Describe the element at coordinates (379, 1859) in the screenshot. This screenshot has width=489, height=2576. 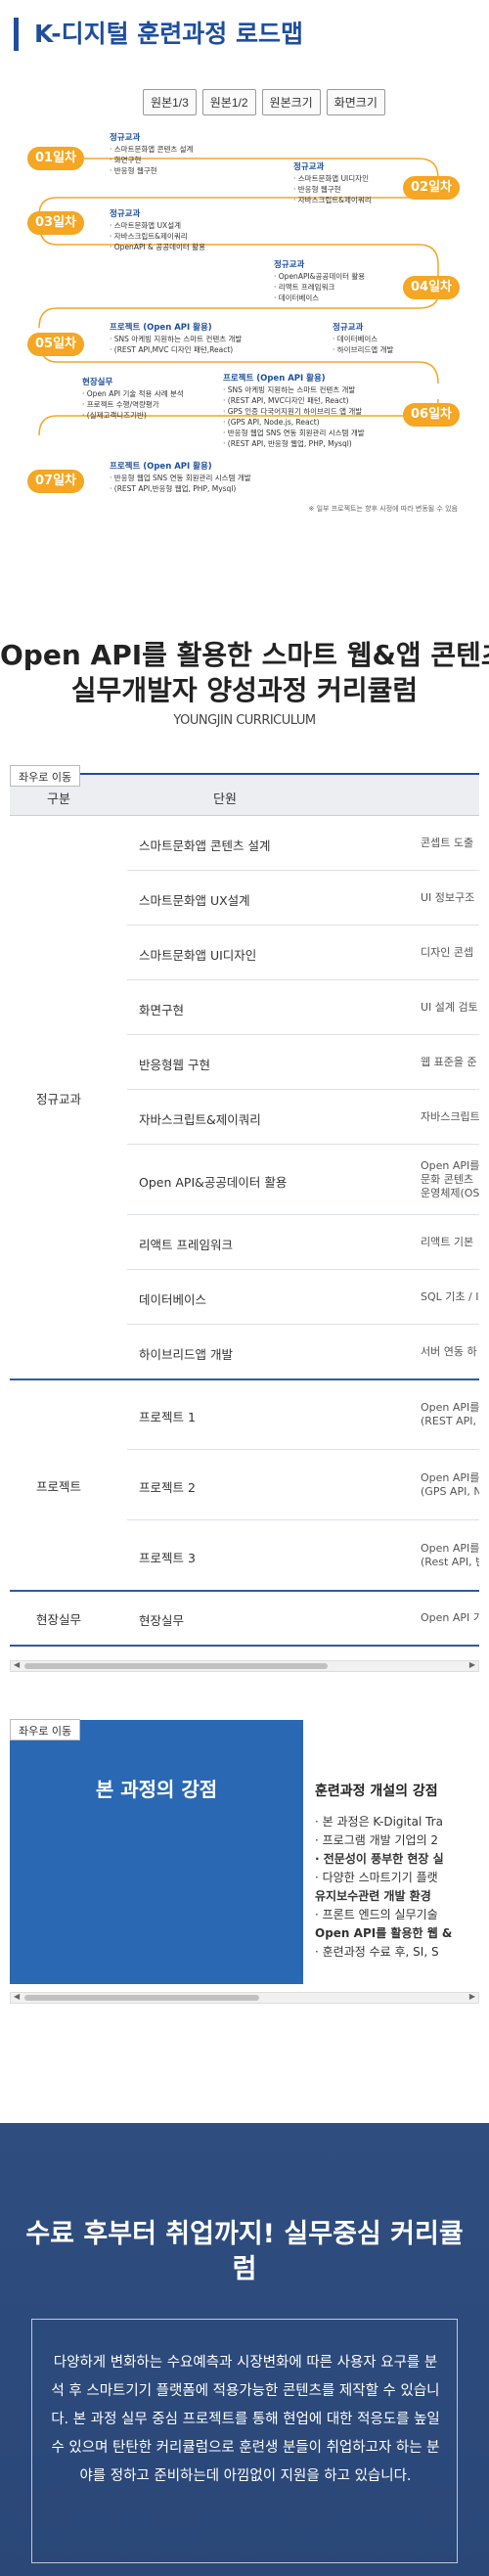
I see `strength-item: · 전문성이 풍부한 현장 실` at that location.